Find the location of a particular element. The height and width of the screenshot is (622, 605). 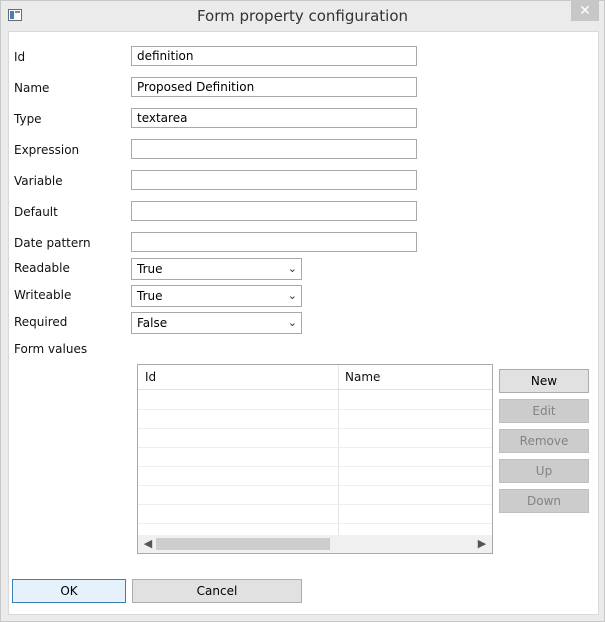

scroll-left-icon: ◀ is located at coordinates (148, 544).